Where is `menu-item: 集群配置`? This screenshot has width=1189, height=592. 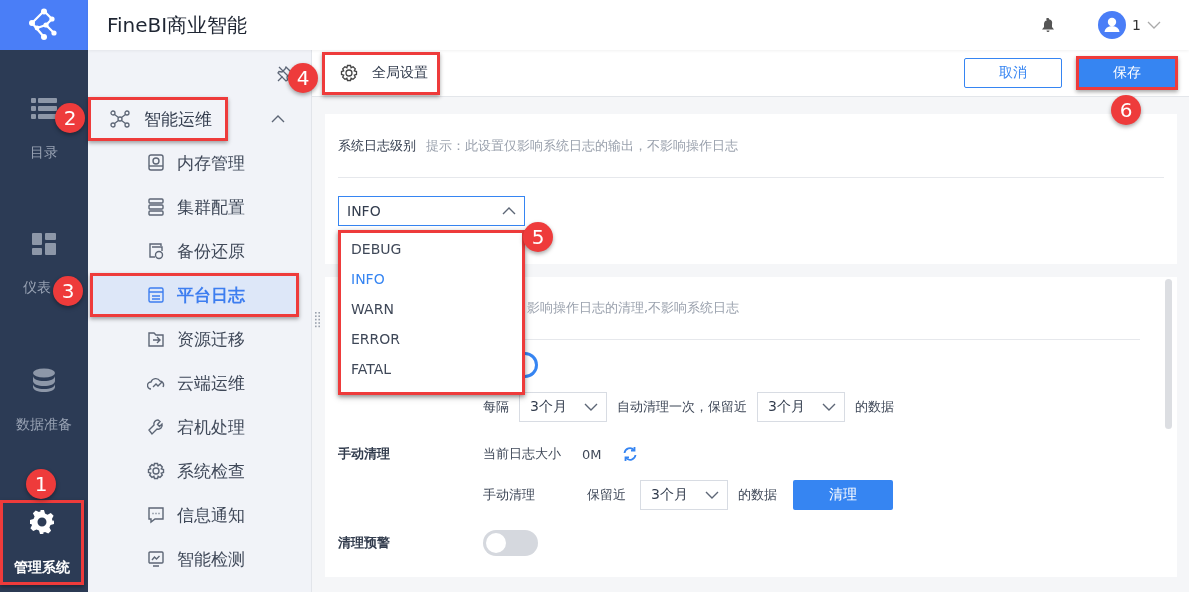
menu-item: 集群配置 is located at coordinates (194, 207).